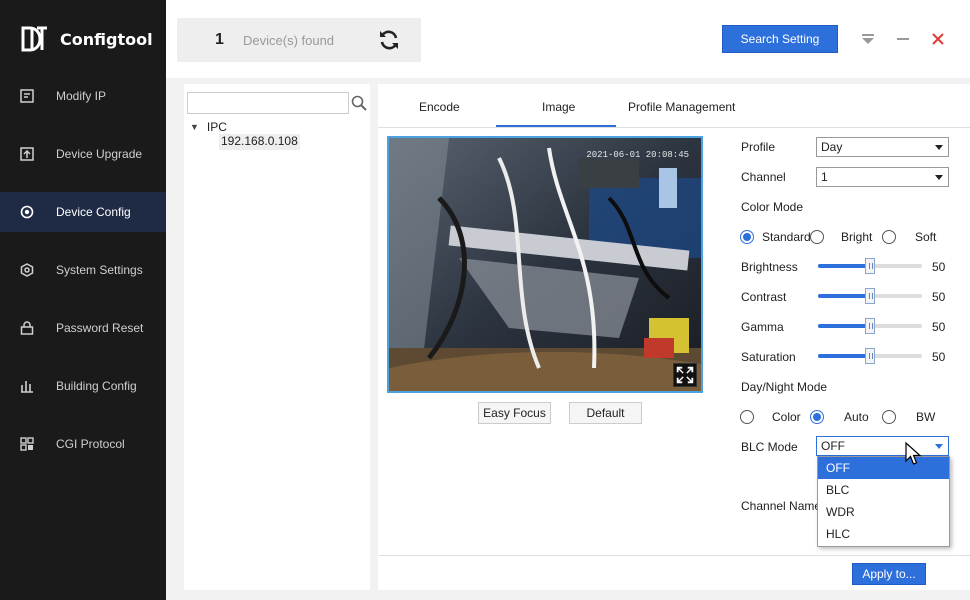  What do you see at coordinates (605, 413) in the screenshot?
I see `default-button: Default` at bounding box center [605, 413].